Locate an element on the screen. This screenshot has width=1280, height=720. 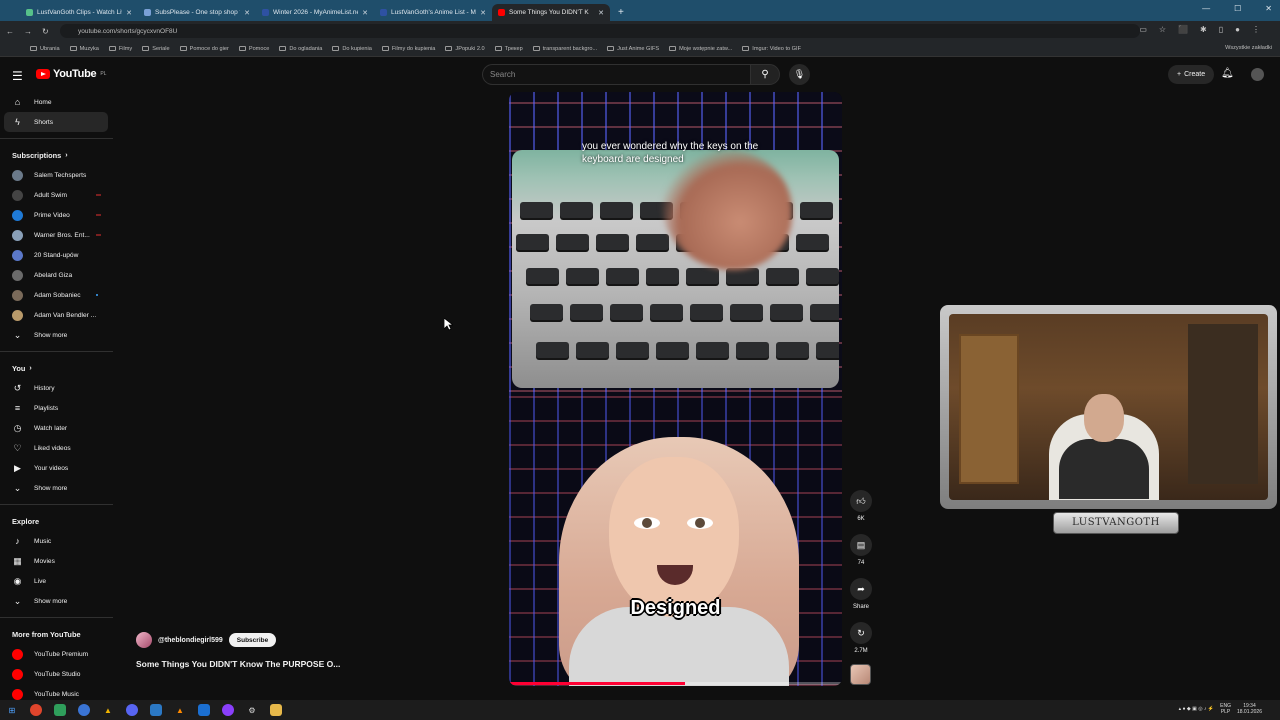
comments-button: ▤ 74 is located at coordinates (861, 550).